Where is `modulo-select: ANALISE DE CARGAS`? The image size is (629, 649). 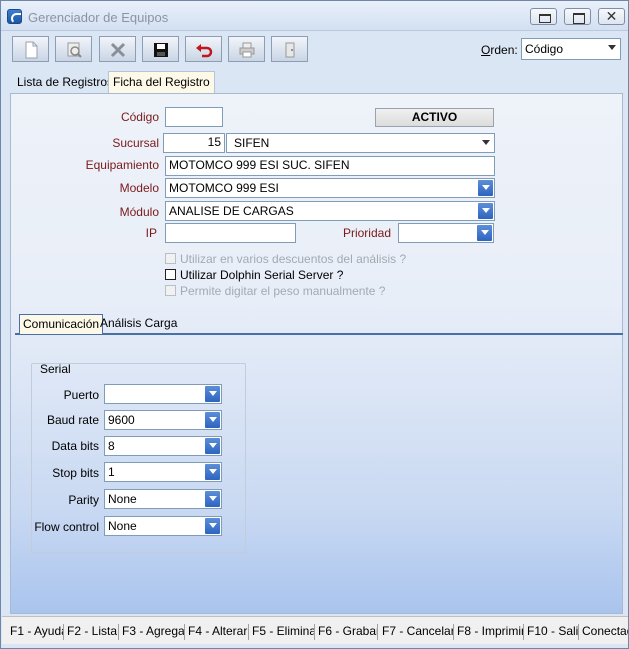 modulo-select: ANALISE DE CARGAS is located at coordinates (330, 211).